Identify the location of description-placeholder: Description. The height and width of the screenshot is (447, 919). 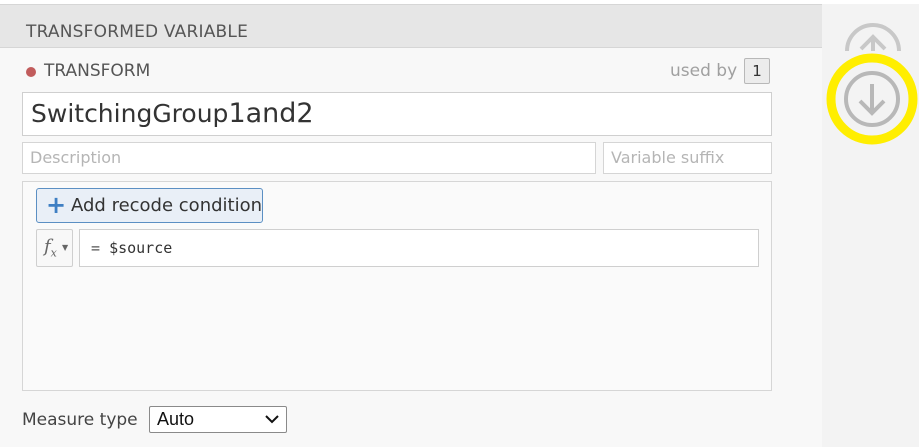
(76, 157).